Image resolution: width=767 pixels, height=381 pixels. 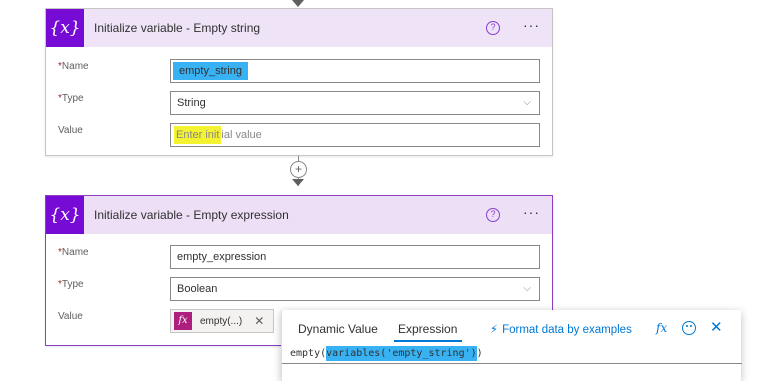 What do you see at coordinates (259, 321) in the screenshot?
I see `remove-token-icon: ✕` at bounding box center [259, 321].